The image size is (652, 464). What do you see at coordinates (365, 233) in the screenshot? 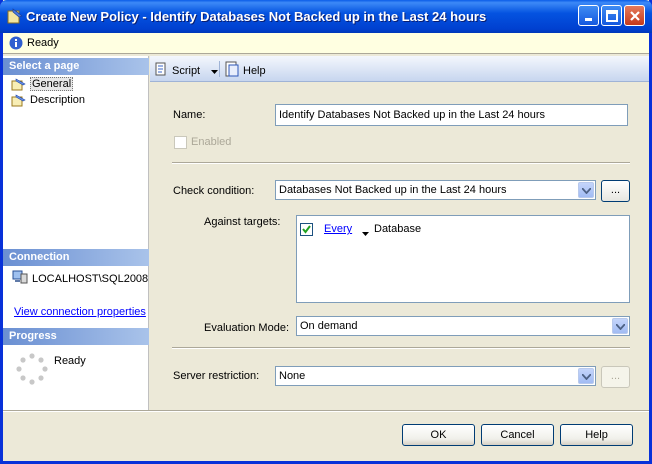
I see `target-dropdown-icon` at bounding box center [365, 233].